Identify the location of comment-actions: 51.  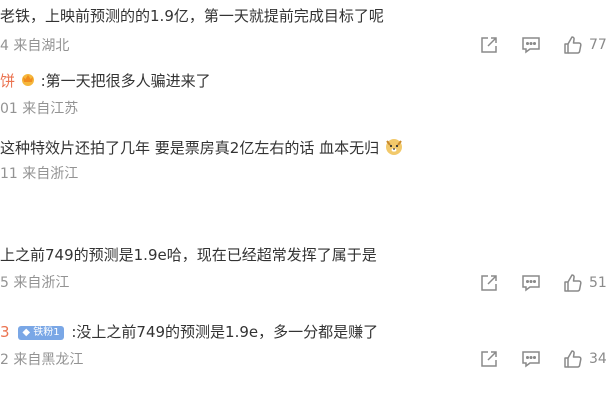
(533, 283).